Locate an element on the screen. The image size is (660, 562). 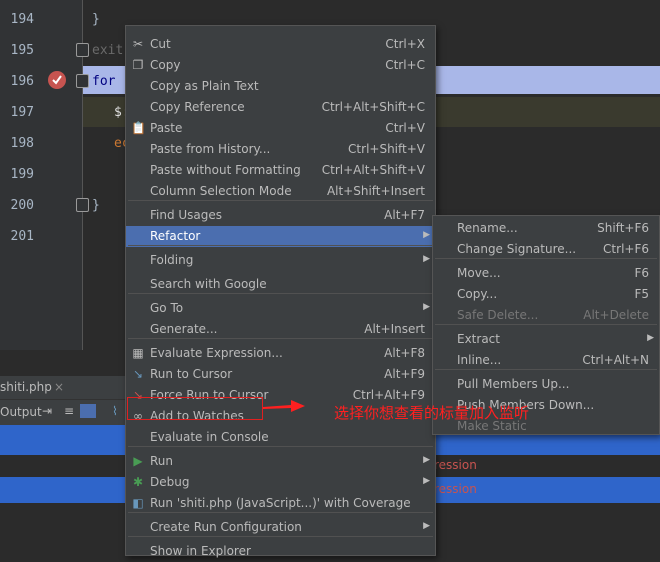
menu-item-cut: ✂ Cut Ctrl+X is located at coordinates (280, 44).